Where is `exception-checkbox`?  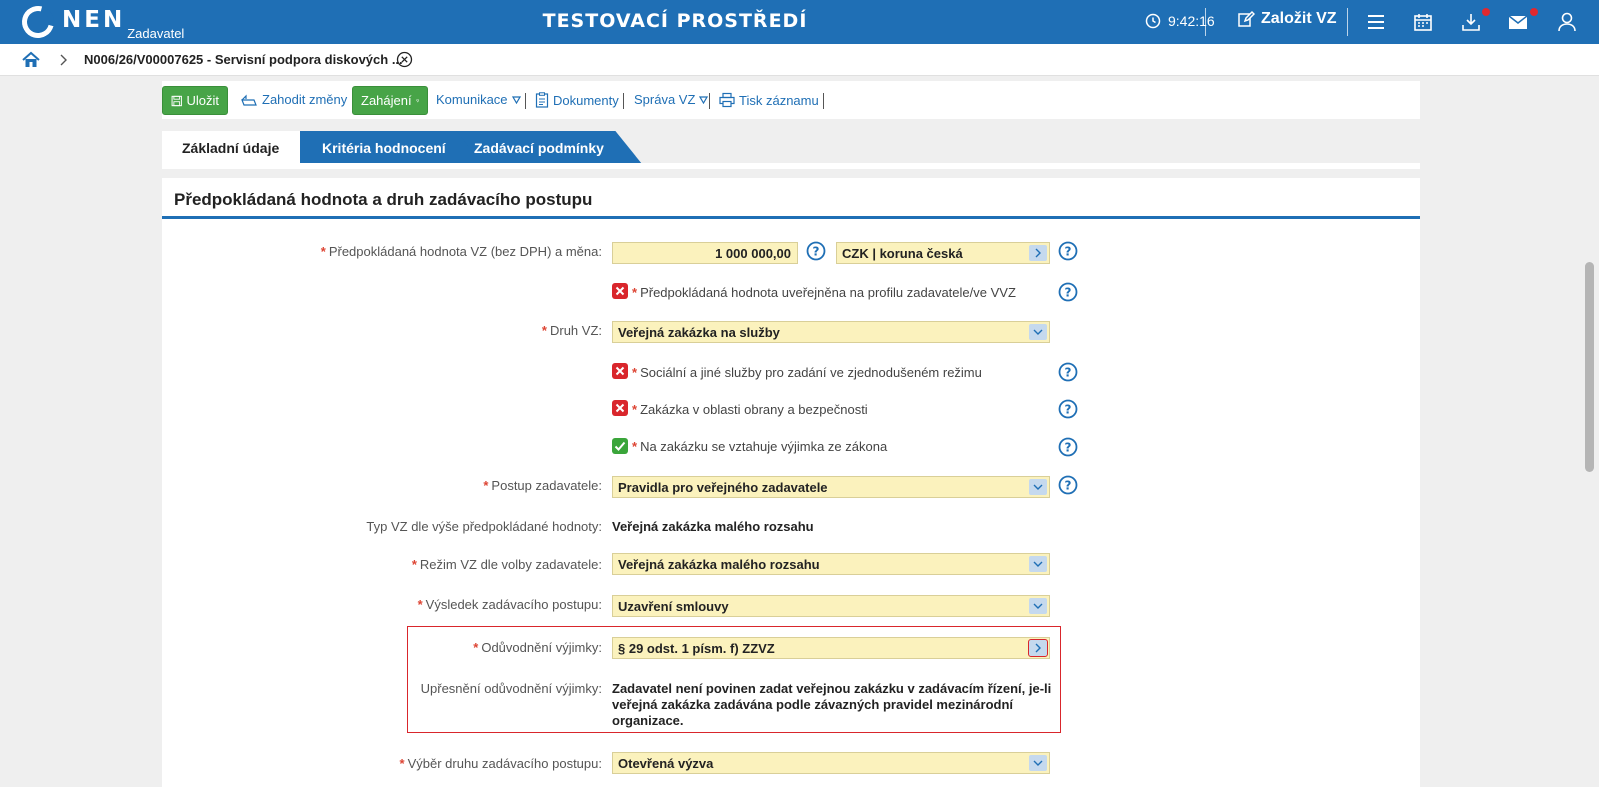
exception-checkbox is located at coordinates (620, 446).